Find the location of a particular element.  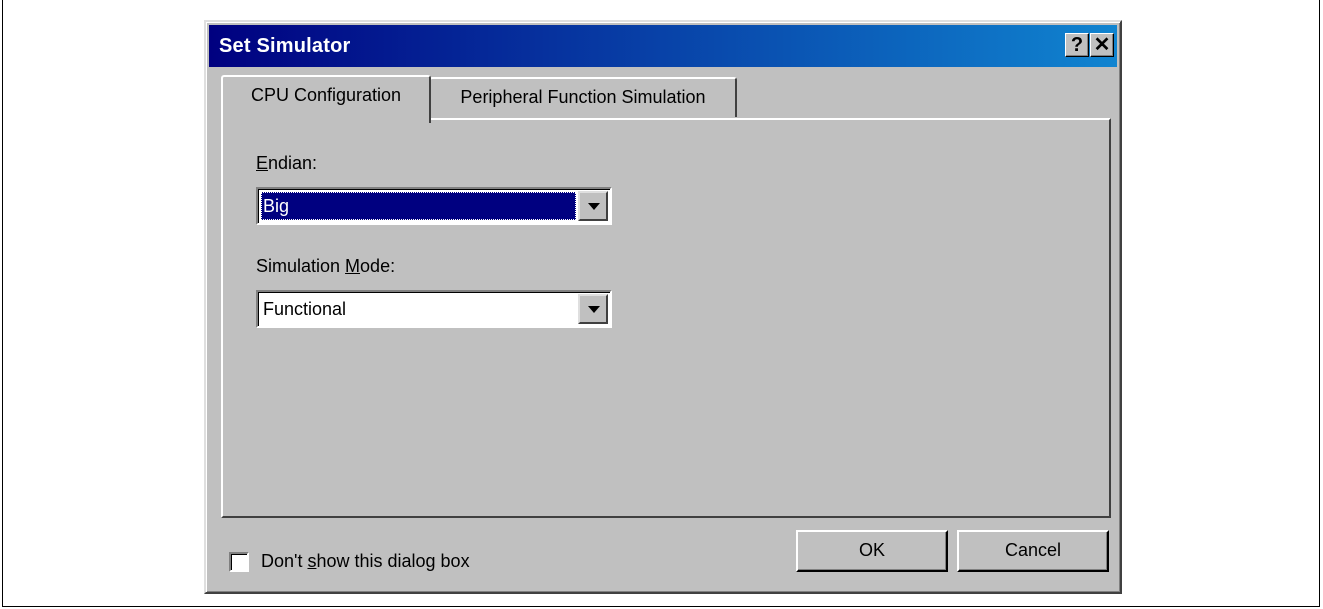

cancel-button: Cancel is located at coordinates (1033, 551).